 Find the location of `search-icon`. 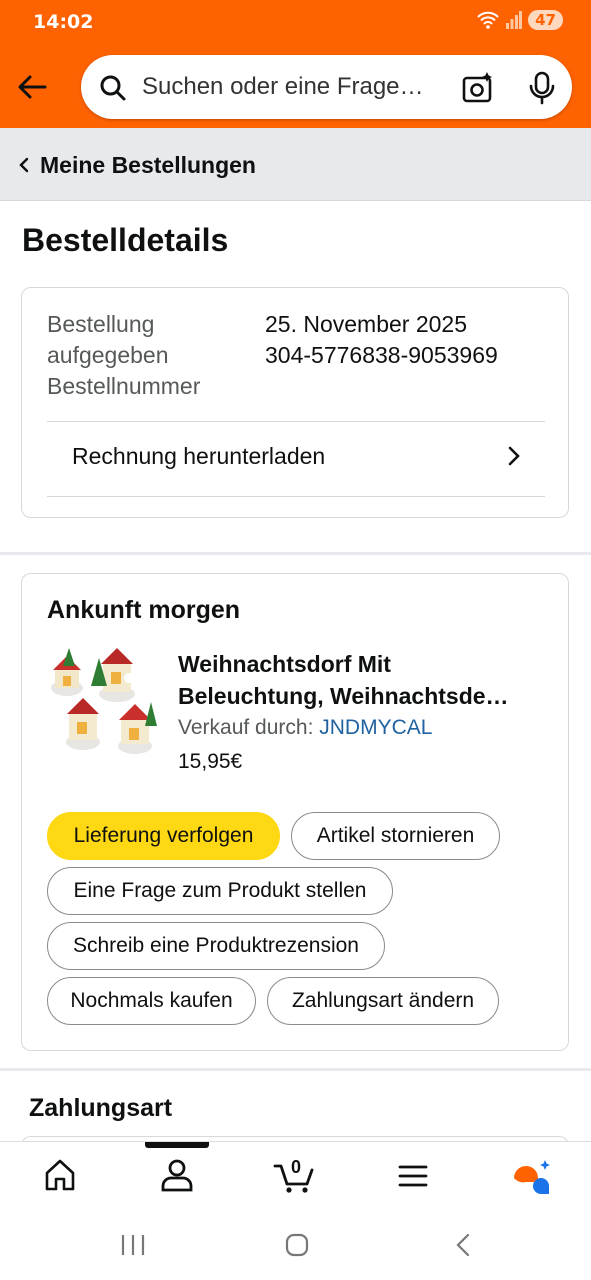

search-icon is located at coordinates (113, 88).